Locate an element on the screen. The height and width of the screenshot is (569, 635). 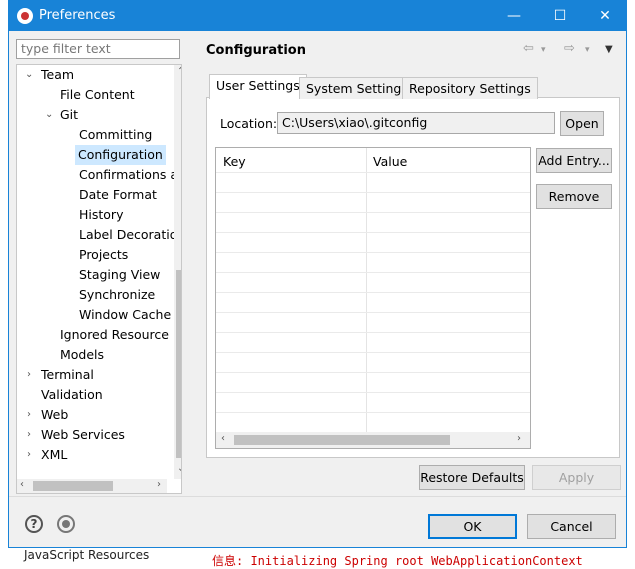
tree-hscroll-thumb is located at coordinates (73, 486).